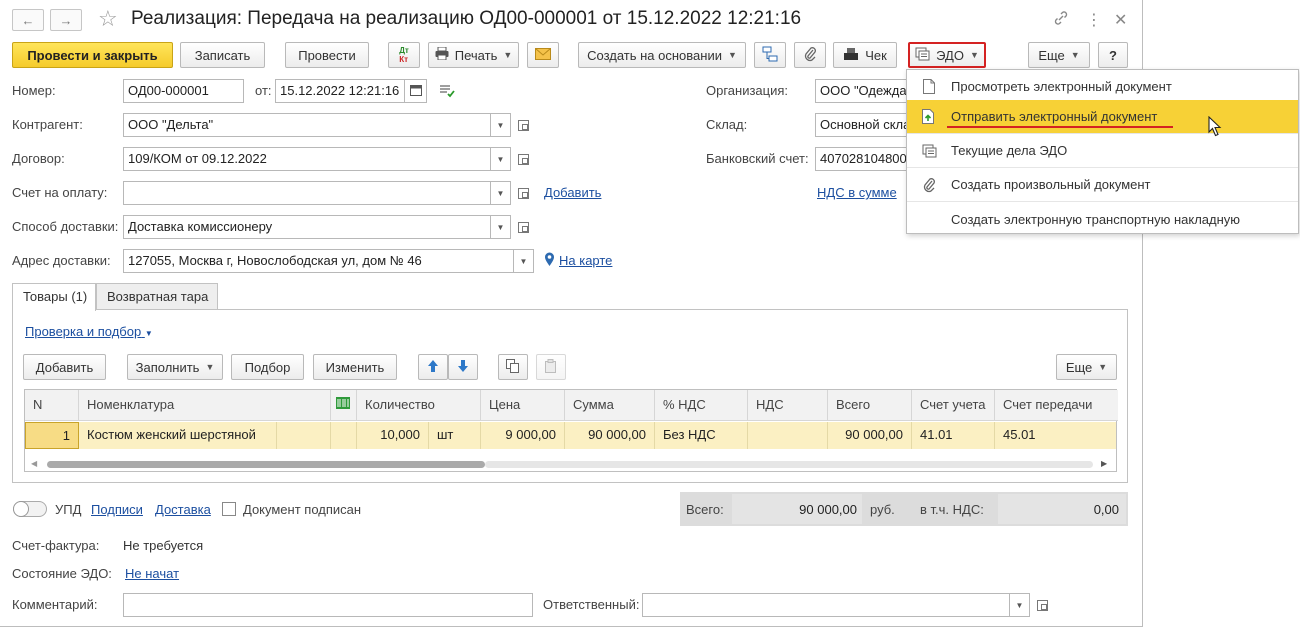 This screenshot has height=627, width=1300. I want to click on cell-account: 41.01, so click(953, 435).